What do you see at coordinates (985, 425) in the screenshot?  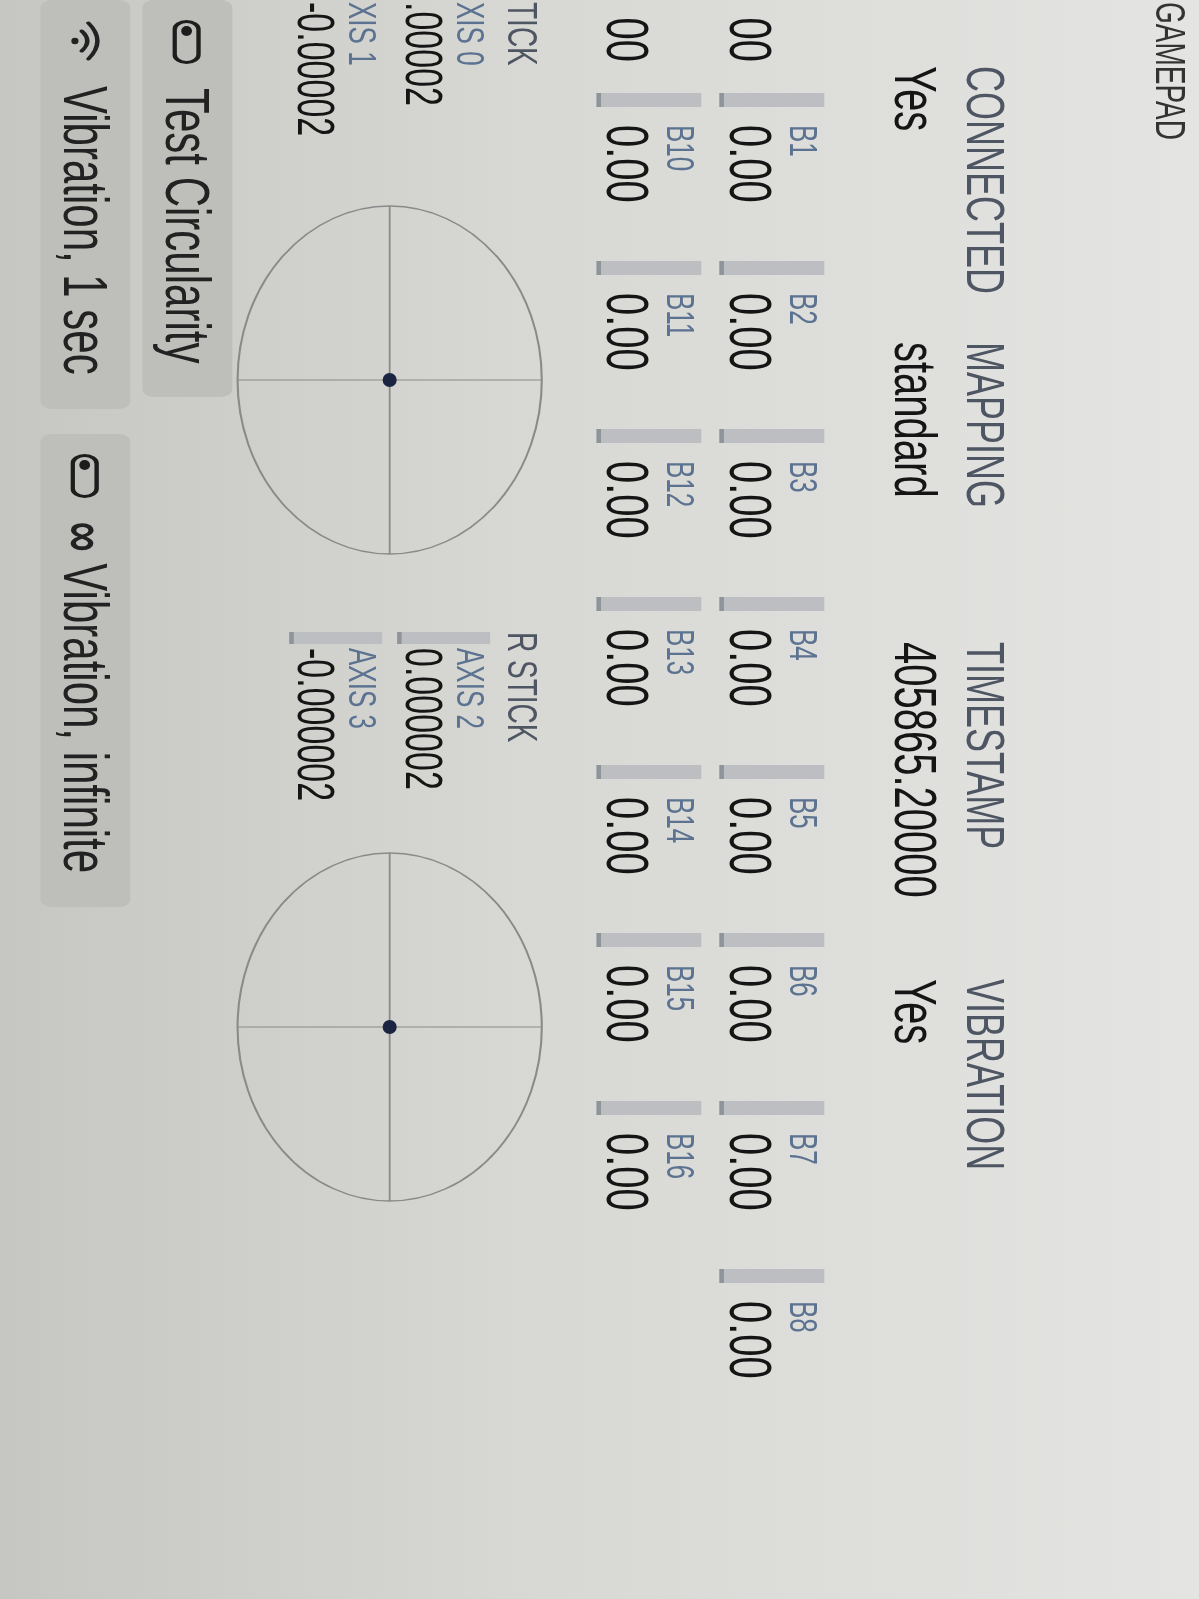 I see `status-label: MAPPING` at bounding box center [985, 425].